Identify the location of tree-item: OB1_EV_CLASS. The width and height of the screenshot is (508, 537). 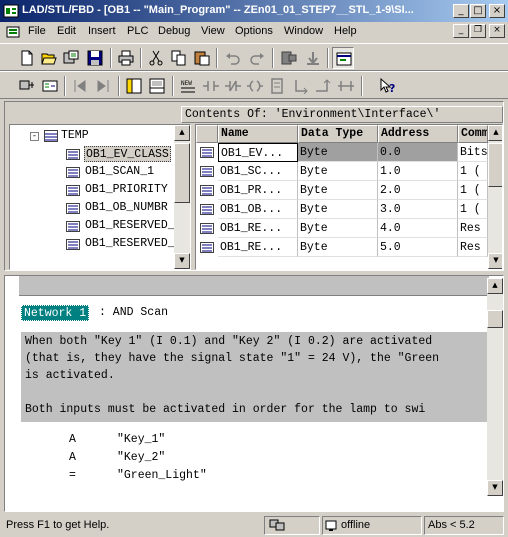
(95, 154).